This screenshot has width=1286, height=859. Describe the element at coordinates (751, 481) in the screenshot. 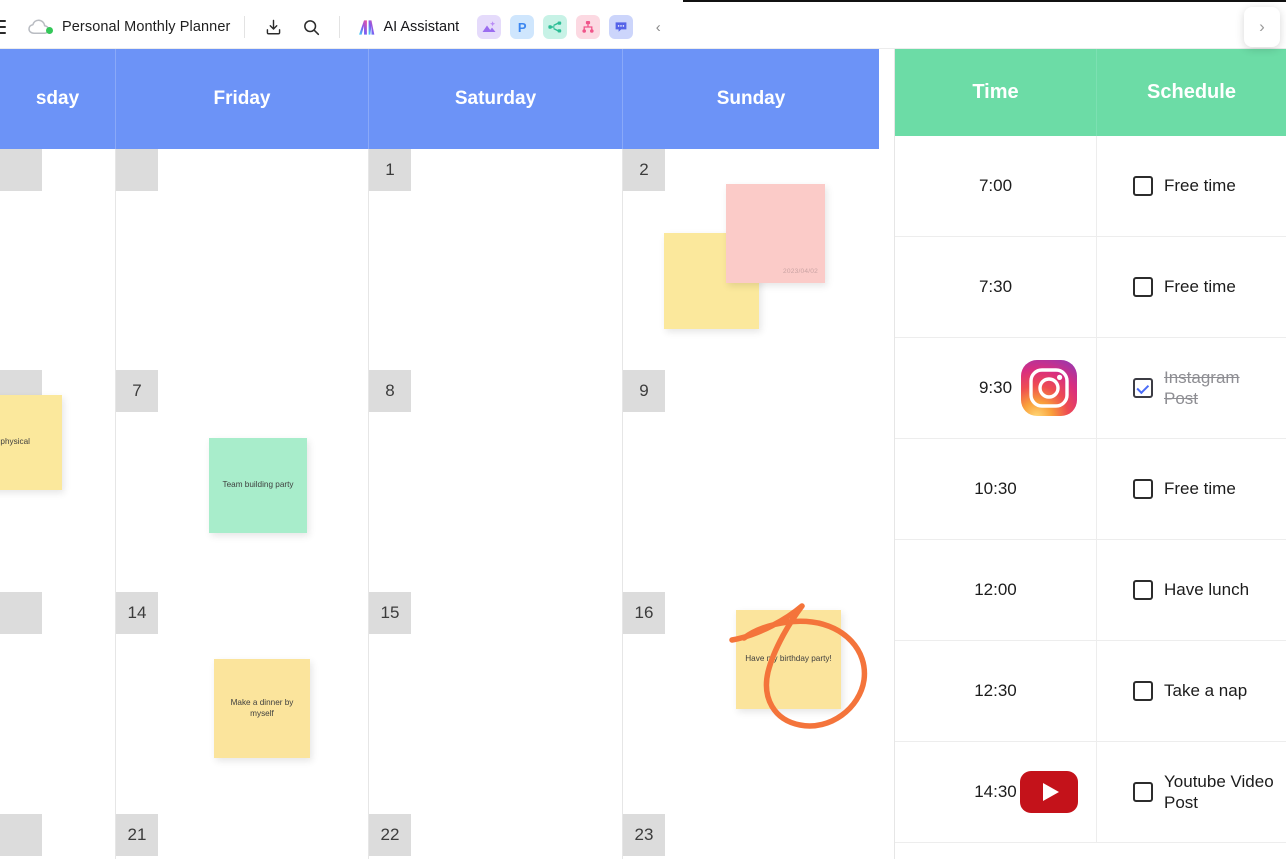

I see `calendar-day-cell: 9` at that location.